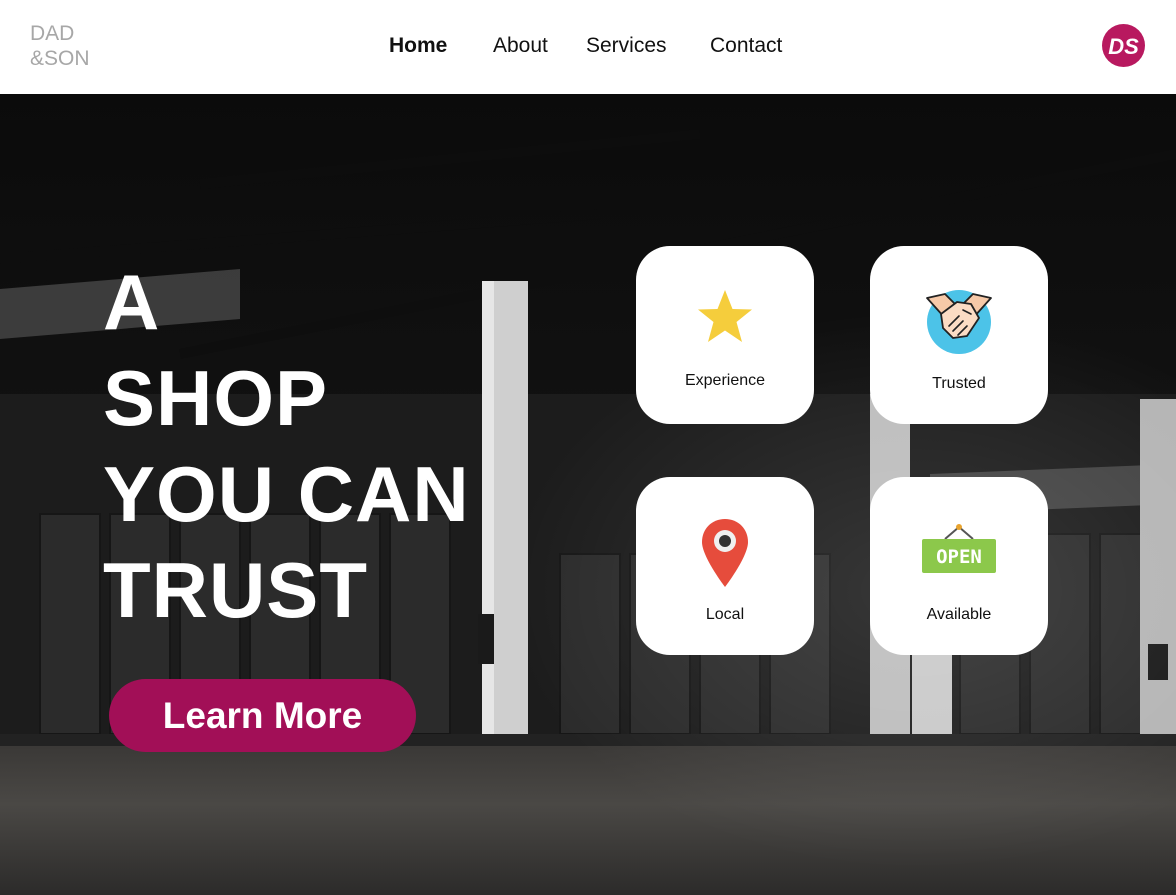 The width and height of the screenshot is (1176, 895). I want to click on open-sign-icon: OPEN, so click(959, 548).